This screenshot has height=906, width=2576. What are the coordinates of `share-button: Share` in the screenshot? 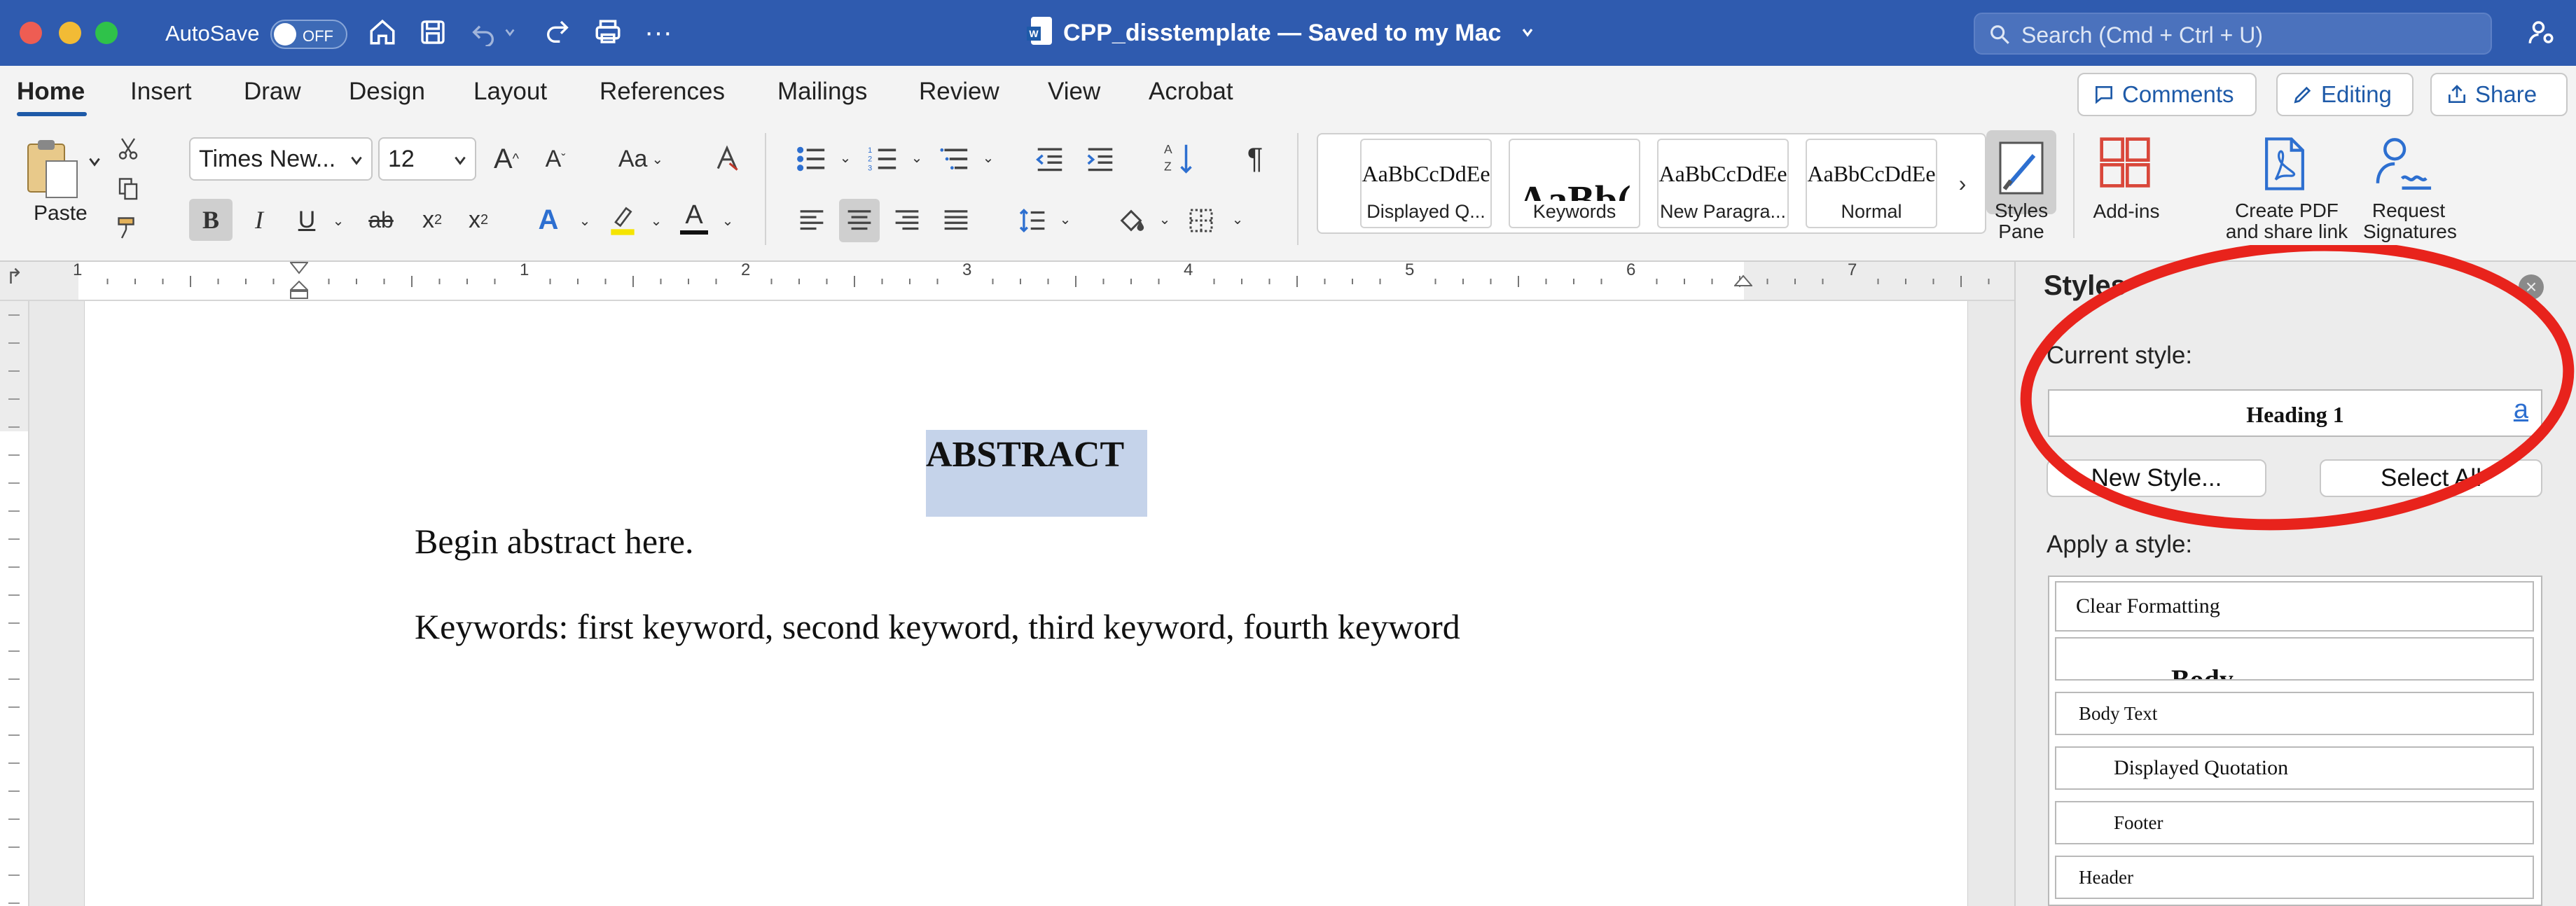 It's located at (2499, 94).